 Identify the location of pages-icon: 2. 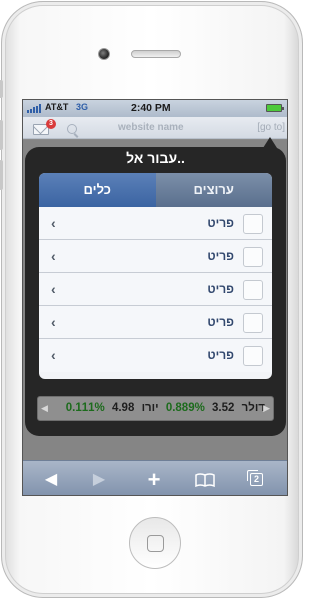
(255, 478).